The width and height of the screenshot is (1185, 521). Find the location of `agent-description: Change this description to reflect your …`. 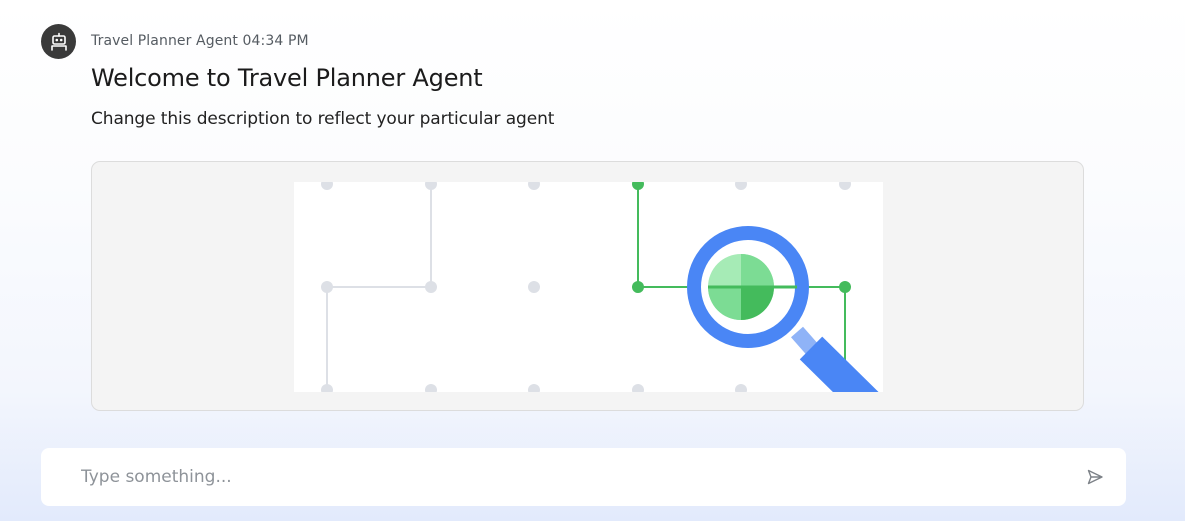

agent-description: Change this description to reflect your … is located at coordinates (323, 119).